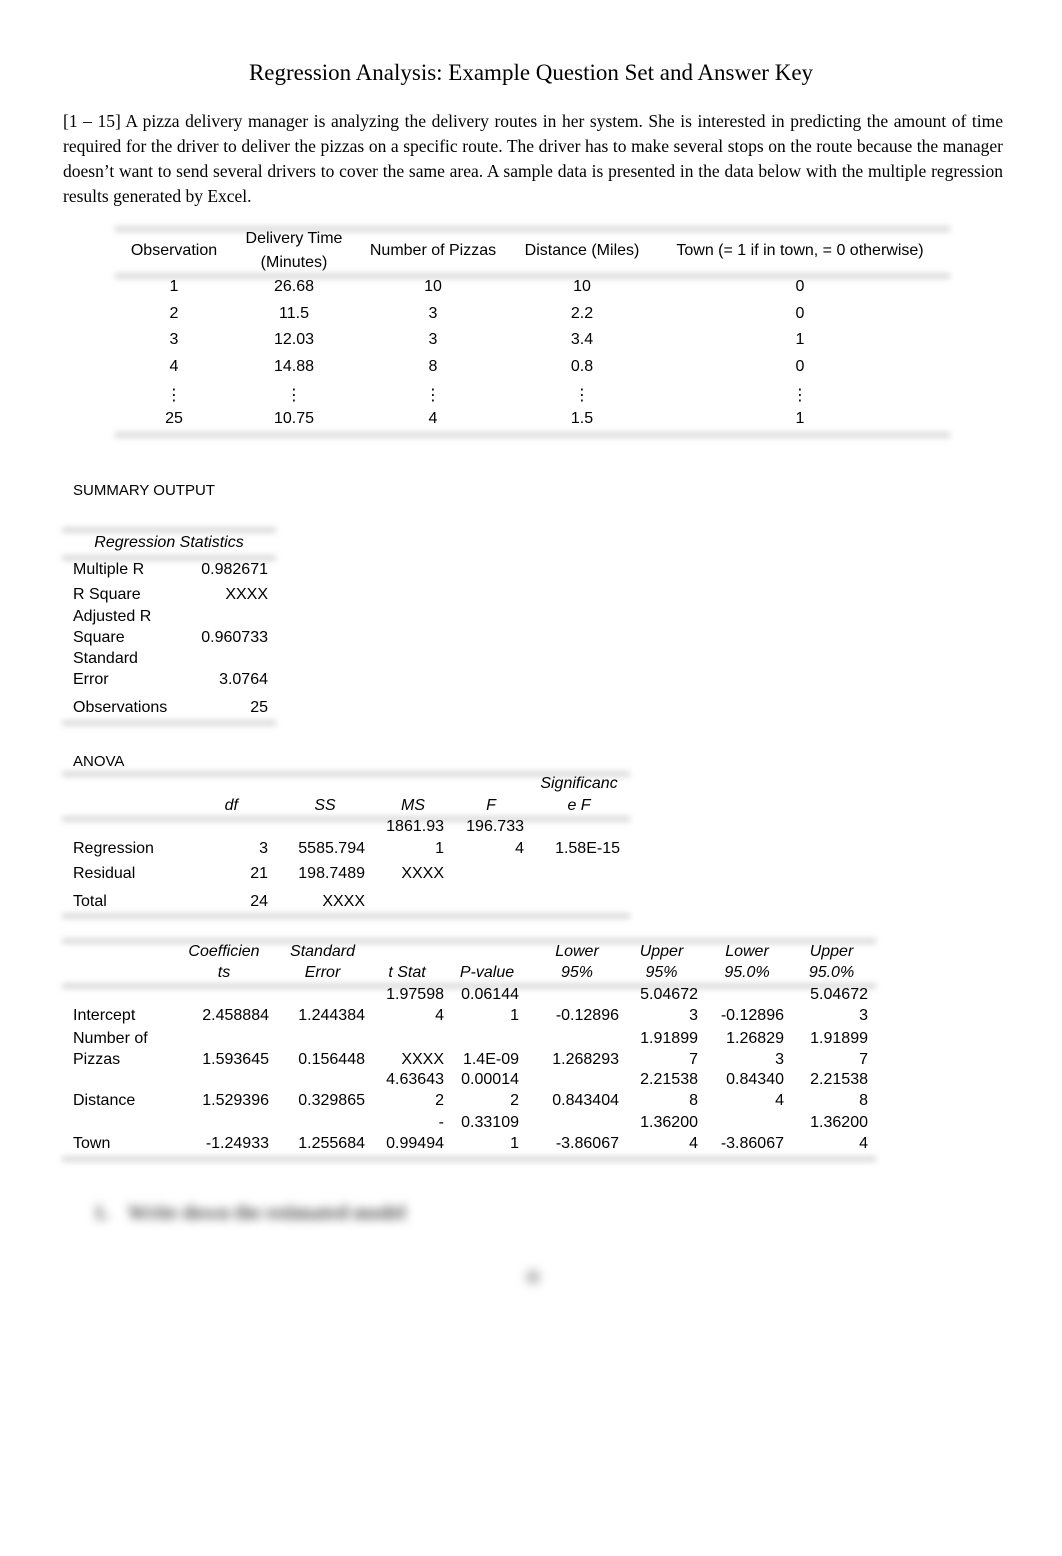  Describe the element at coordinates (577, 951) in the screenshot. I see `coef-header-l95: Lower` at that location.